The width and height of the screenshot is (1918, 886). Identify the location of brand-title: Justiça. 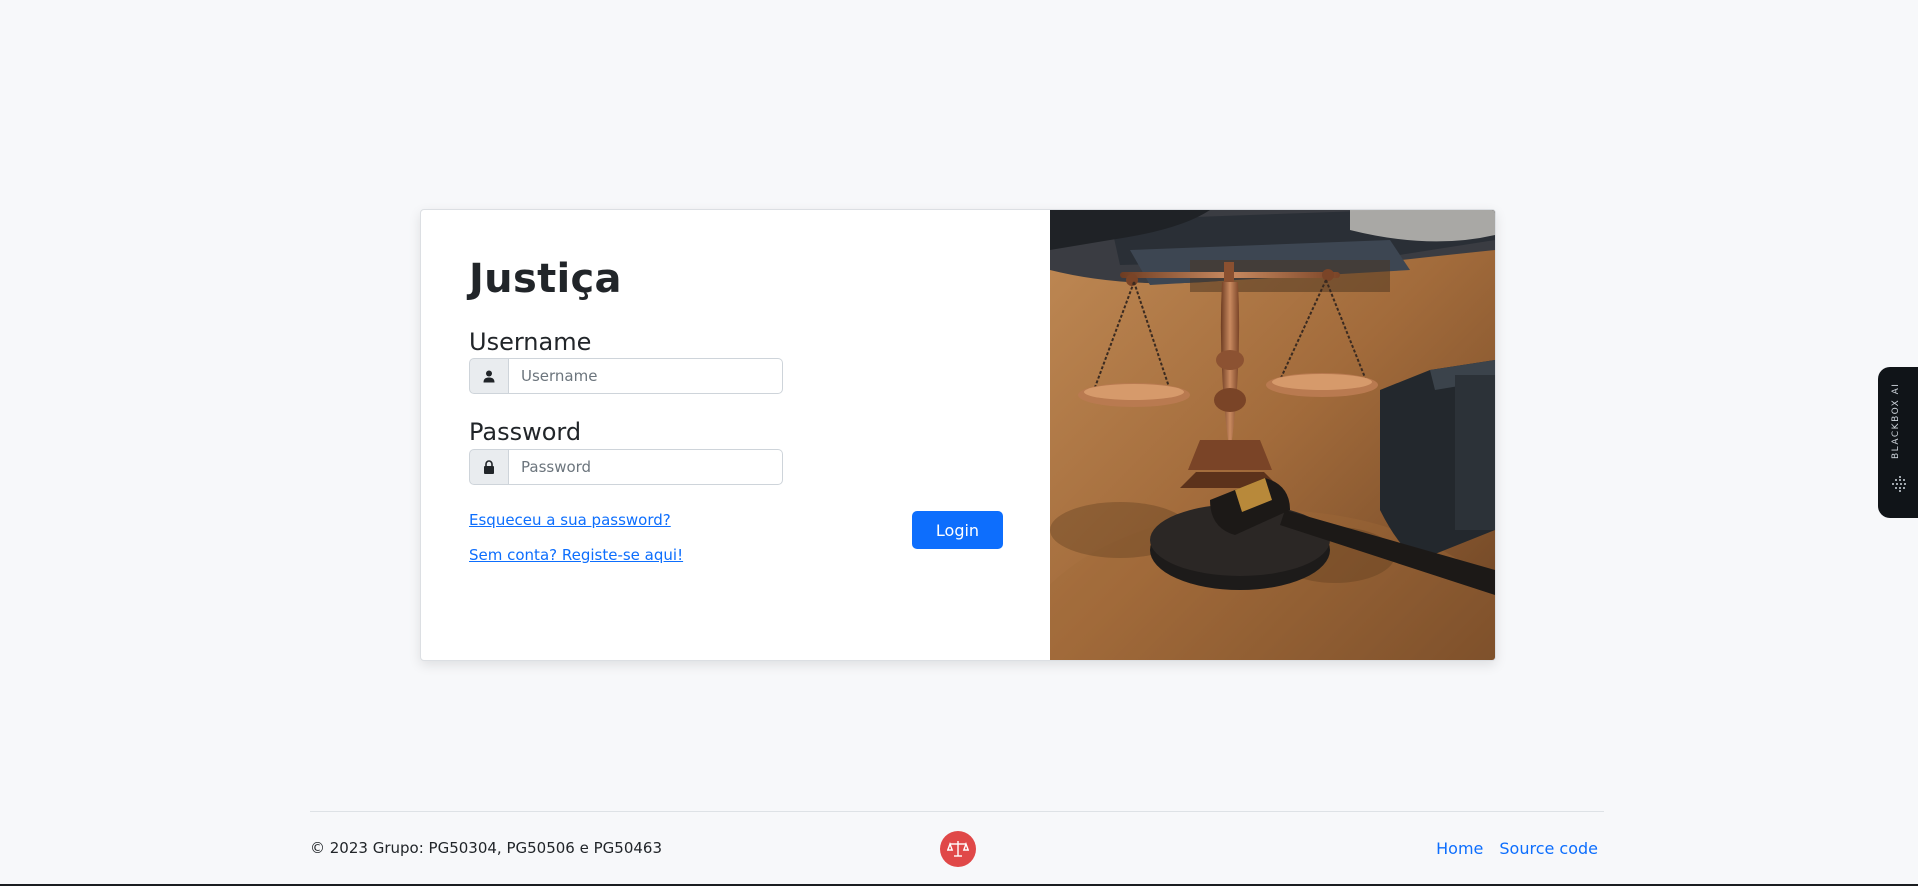
(545, 279).